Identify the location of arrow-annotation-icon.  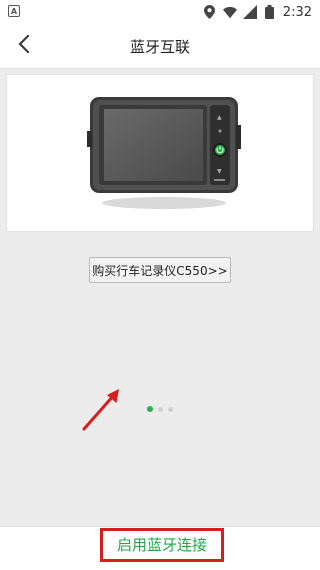
(101, 411).